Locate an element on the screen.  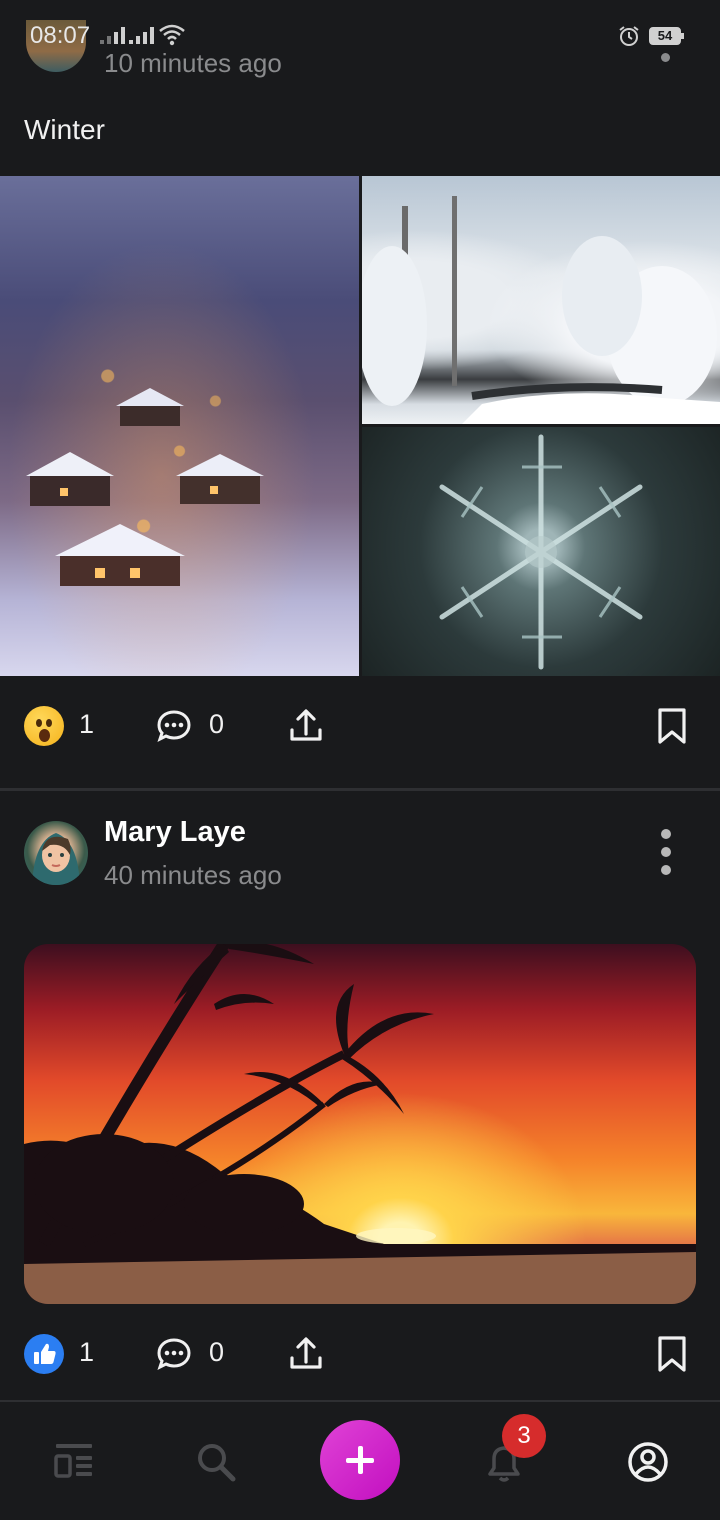
status-bar: 08:07 54 is located at coordinates (360, 30).